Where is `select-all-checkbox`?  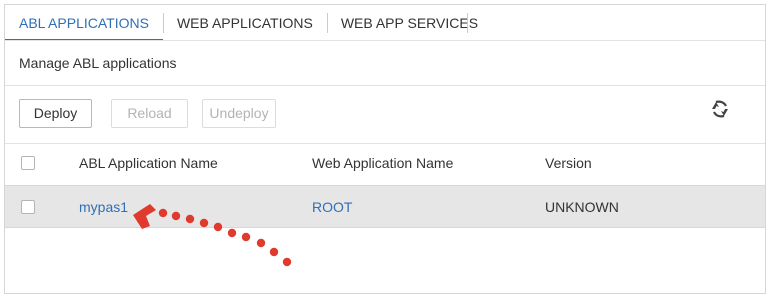
select-all-checkbox is located at coordinates (28, 163).